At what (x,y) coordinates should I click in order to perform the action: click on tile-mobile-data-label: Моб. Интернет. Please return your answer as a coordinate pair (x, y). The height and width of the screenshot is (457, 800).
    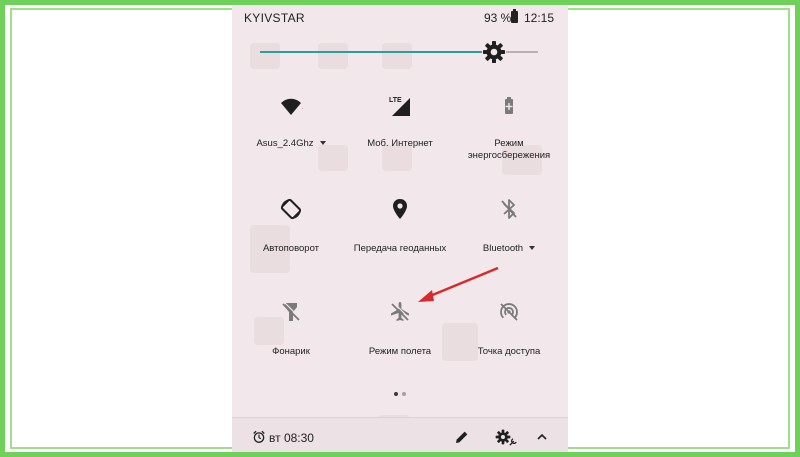
    Looking at the image, I should click on (400, 143).